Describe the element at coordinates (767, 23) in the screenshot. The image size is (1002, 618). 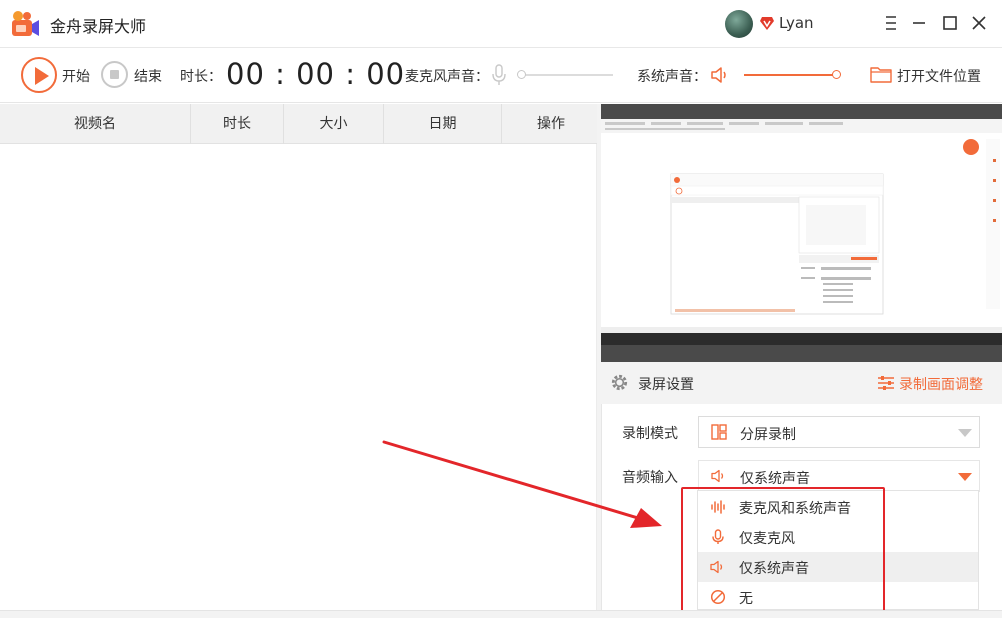
I see `vip-diamond-icon` at that location.